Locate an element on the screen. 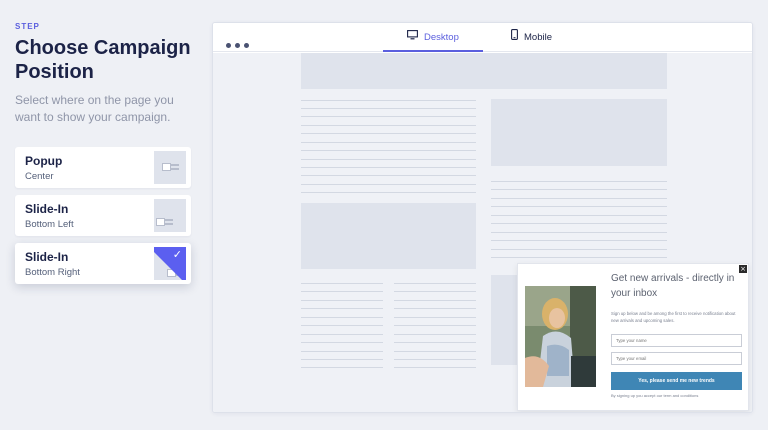 This screenshot has height=430, width=768. option-subtitle: Bottom Left is located at coordinates (49, 224).